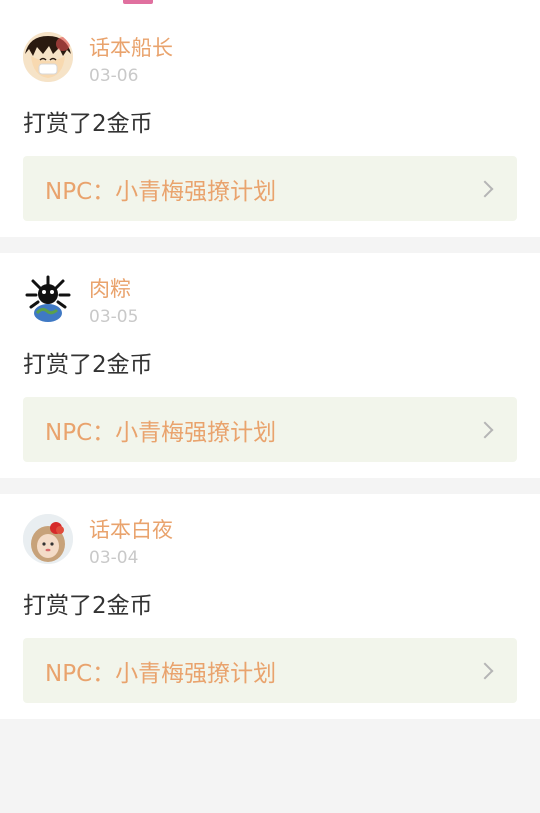 This screenshot has height=813, width=540. What do you see at coordinates (114, 76) in the screenshot?
I see `reward-date: 03-06` at bounding box center [114, 76].